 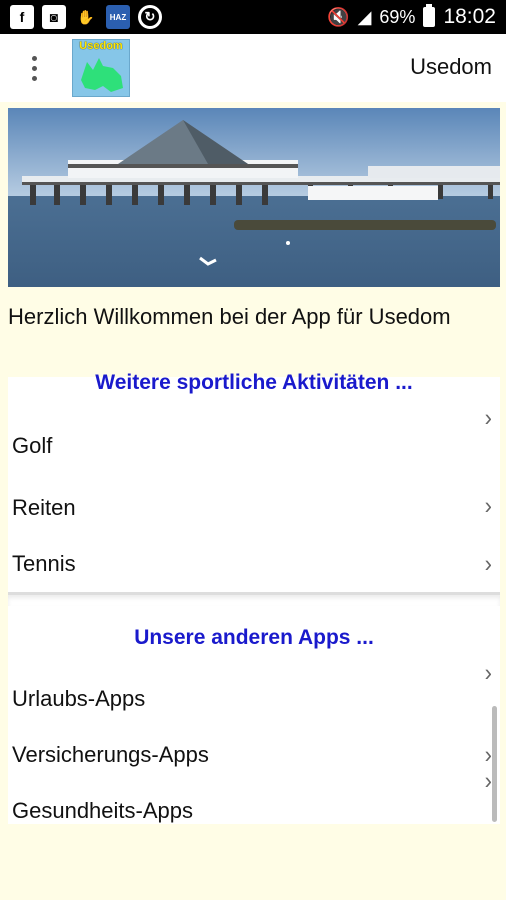 What do you see at coordinates (150, 17) in the screenshot?
I see `sync-icon: ↻` at bounding box center [150, 17].